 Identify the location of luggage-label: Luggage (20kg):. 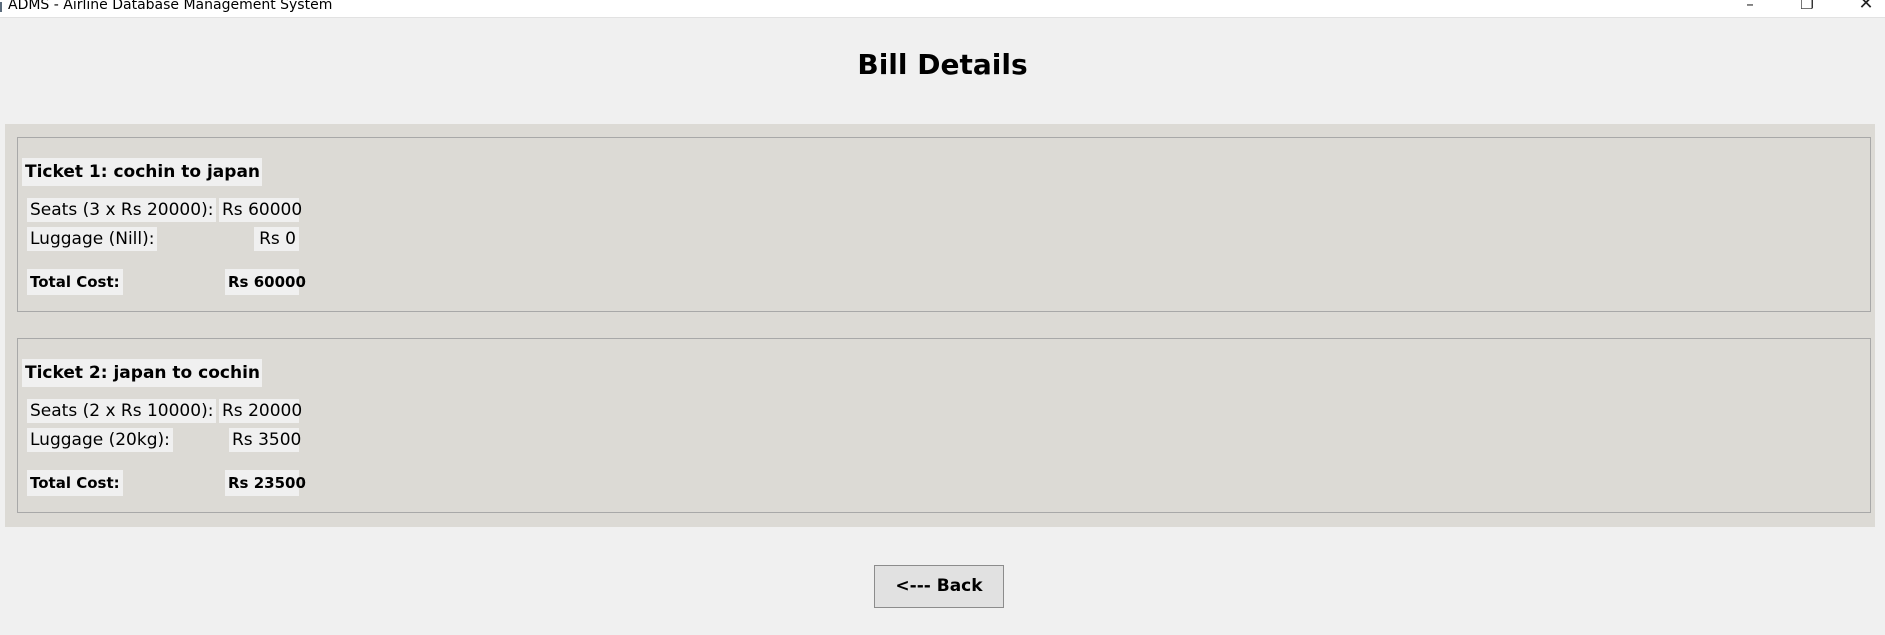
(100, 440).